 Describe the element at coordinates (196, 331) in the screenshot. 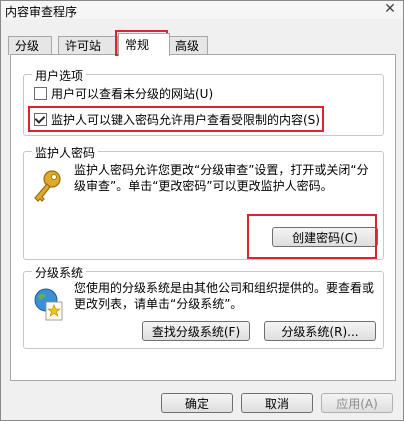

I see `find-rating-systems-button: 查找分级系统(F)` at that location.